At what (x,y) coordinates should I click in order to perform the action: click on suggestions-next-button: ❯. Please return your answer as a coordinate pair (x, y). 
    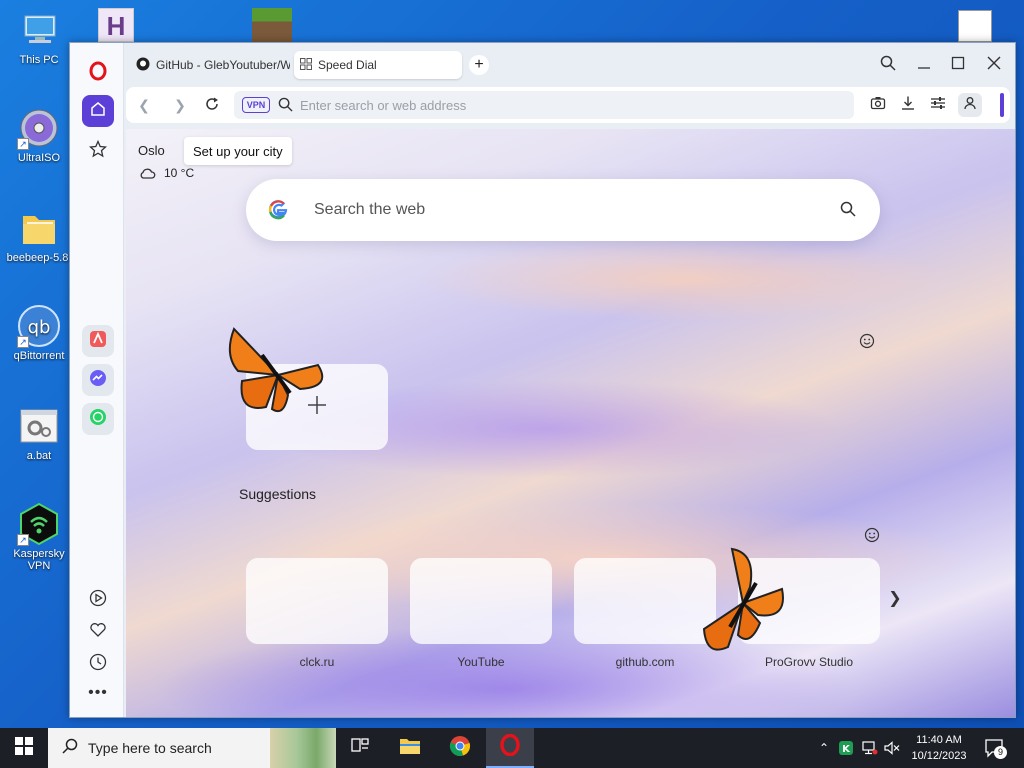
    Looking at the image, I should click on (895, 598).